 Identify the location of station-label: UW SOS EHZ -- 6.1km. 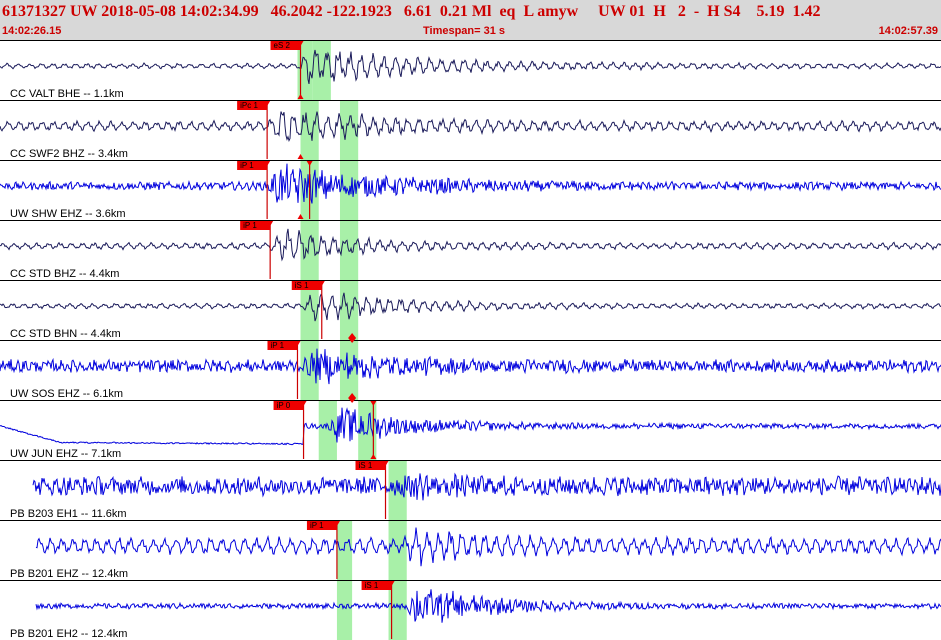
(66, 394).